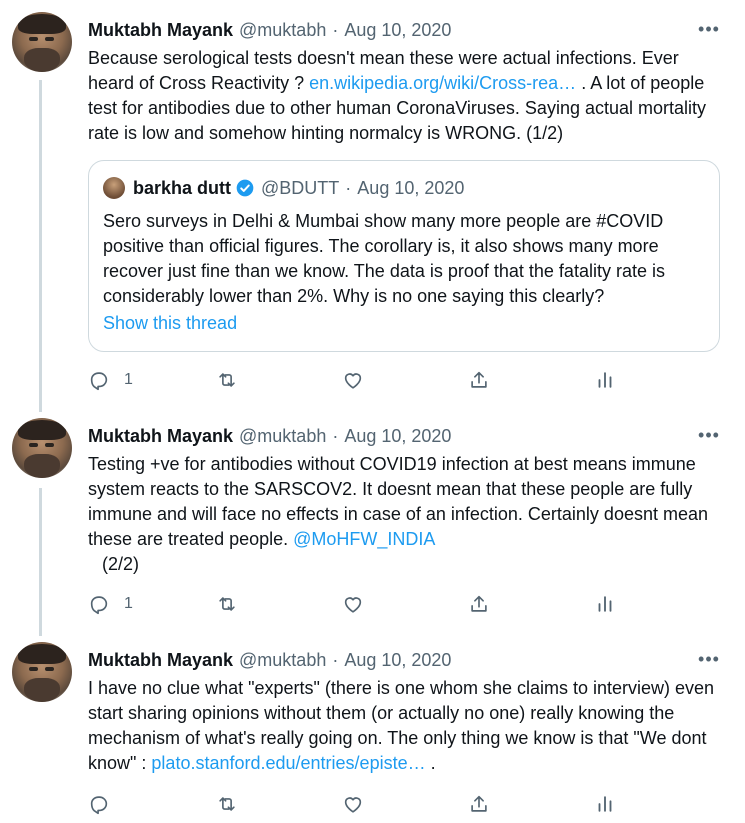 This screenshot has height=823, width=745. What do you see at coordinates (430, 763) in the screenshot?
I see `tweet-text-part: .` at bounding box center [430, 763].